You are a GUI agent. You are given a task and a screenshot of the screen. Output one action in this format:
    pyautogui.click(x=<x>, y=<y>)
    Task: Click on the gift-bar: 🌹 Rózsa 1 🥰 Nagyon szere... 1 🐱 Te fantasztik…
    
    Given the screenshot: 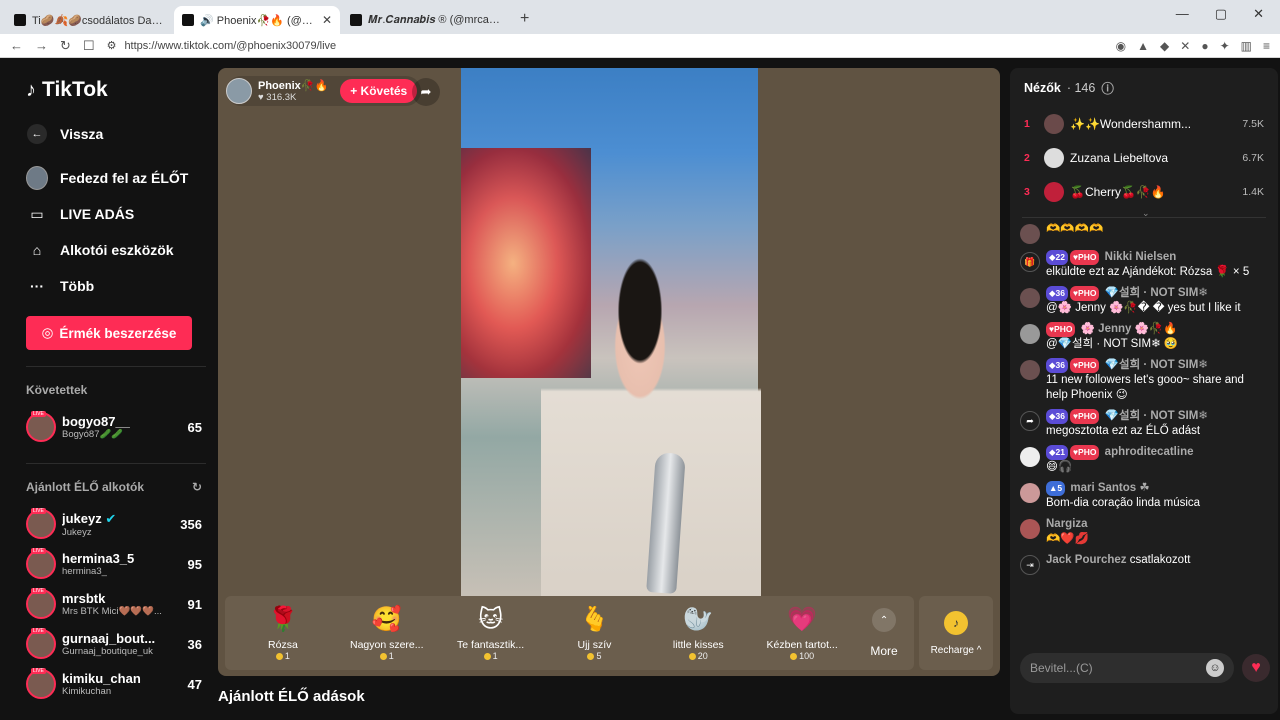 What is the action you would take?
    pyautogui.click(x=569, y=633)
    